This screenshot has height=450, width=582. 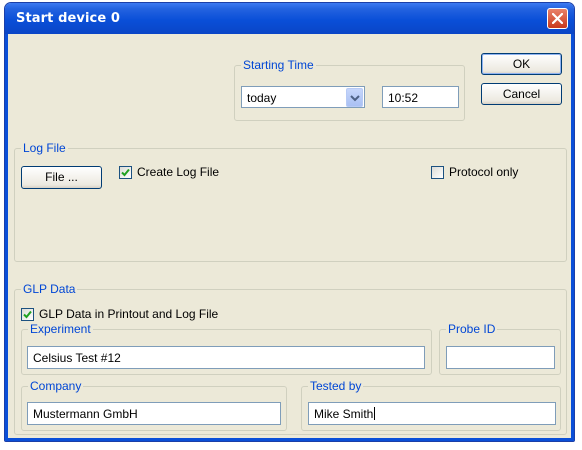 I want to click on company-input: Mustermann GmbH, so click(x=154, y=413).